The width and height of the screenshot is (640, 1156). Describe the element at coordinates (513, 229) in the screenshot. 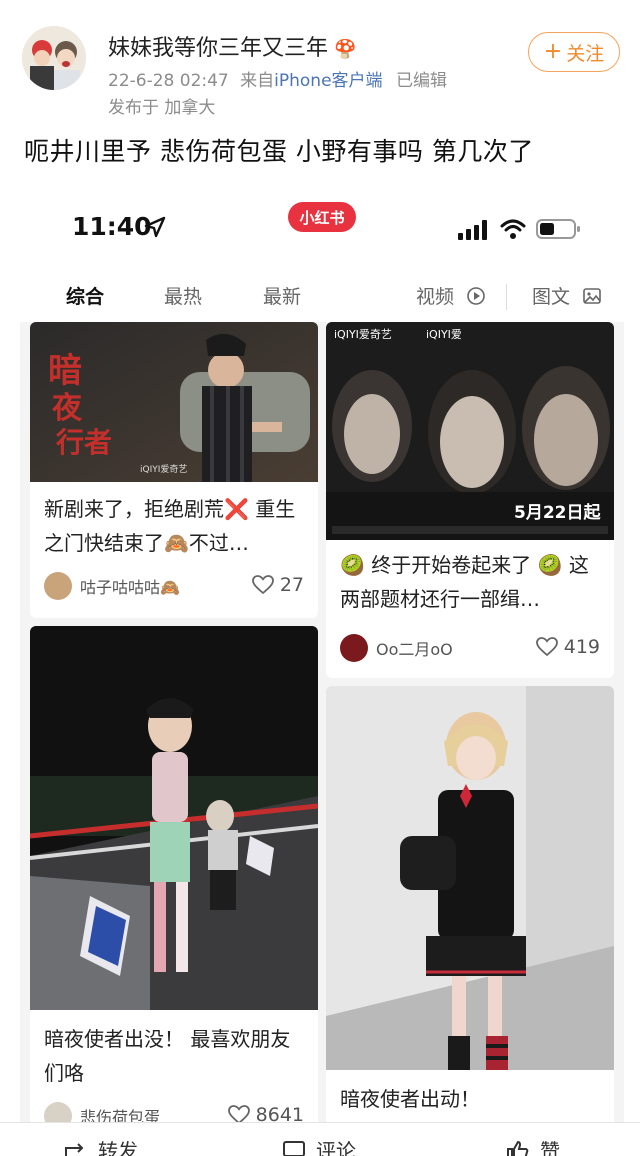

I see `wifi-icon` at that location.